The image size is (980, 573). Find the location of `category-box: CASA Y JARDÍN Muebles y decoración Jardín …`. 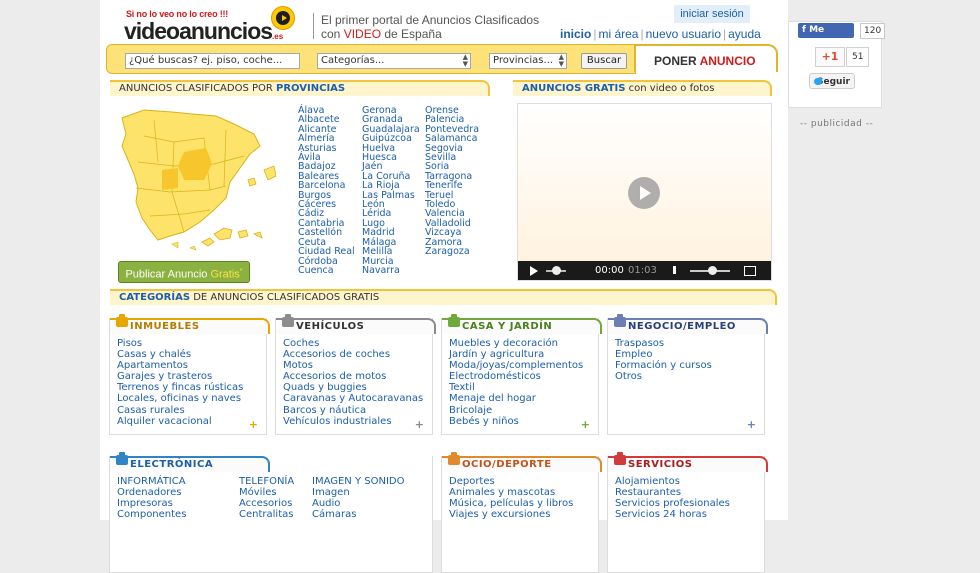

category-box: CASA Y JARDÍN Muebles y decoración Jardín … is located at coordinates (521, 374).